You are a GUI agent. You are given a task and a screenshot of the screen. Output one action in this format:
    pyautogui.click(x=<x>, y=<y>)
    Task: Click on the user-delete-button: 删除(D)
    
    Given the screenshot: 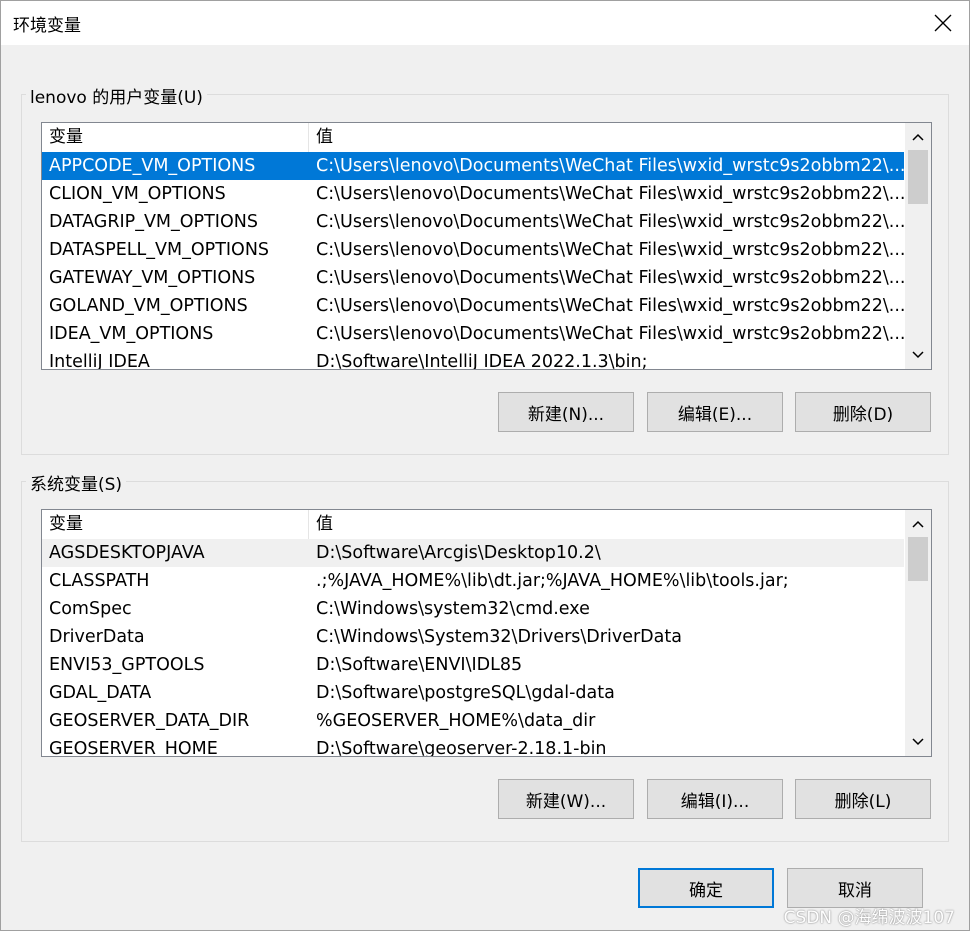 What is the action you would take?
    pyautogui.click(x=863, y=412)
    